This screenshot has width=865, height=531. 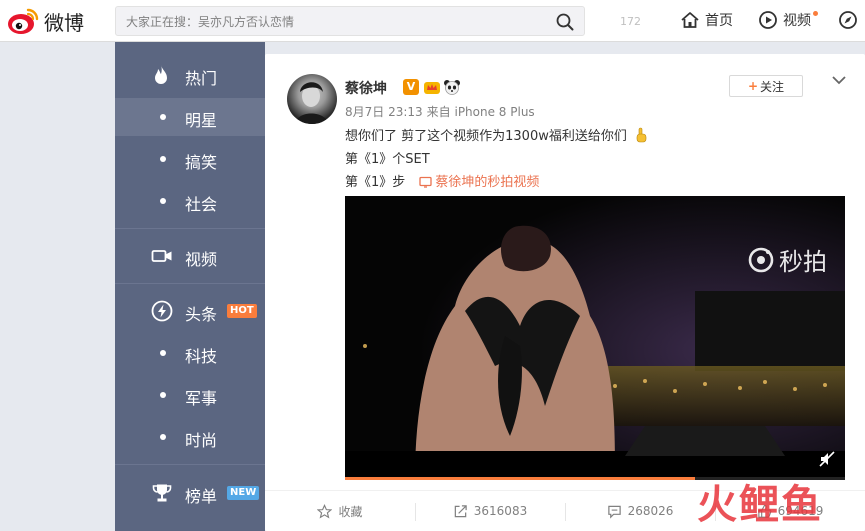 I want to click on sidebar-item-funny: 搞笑, so click(x=190, y=159).